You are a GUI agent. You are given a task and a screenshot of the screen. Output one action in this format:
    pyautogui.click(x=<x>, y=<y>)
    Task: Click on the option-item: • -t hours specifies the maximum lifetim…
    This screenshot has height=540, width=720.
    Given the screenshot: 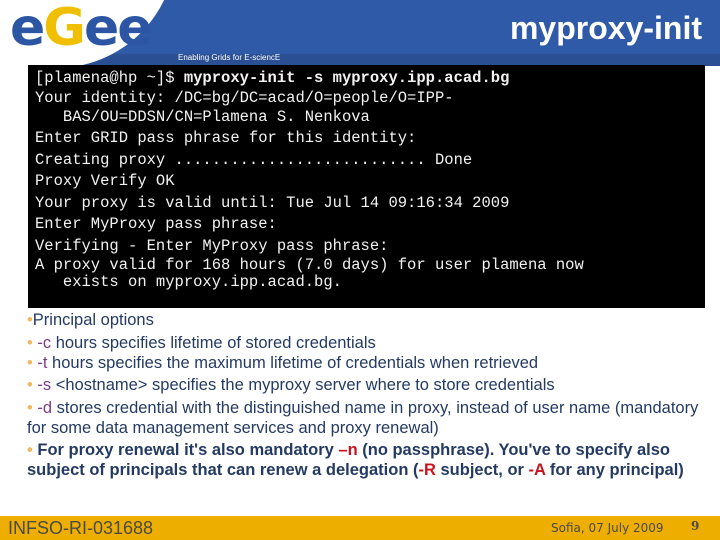 What is the action you would take?
    pyautogui.click(x=372, y=363)
    